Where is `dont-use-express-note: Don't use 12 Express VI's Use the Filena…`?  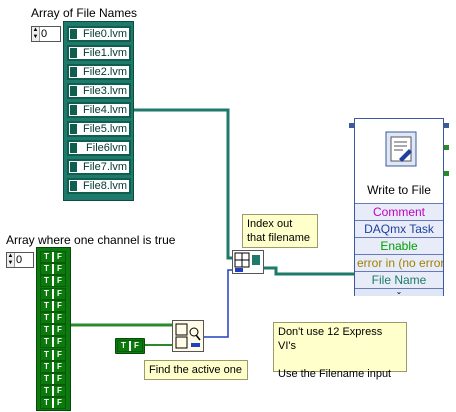
dont-use-express-note: Don't use 12 Express VI's Use the Filena… is located at coordinates (340, 351).